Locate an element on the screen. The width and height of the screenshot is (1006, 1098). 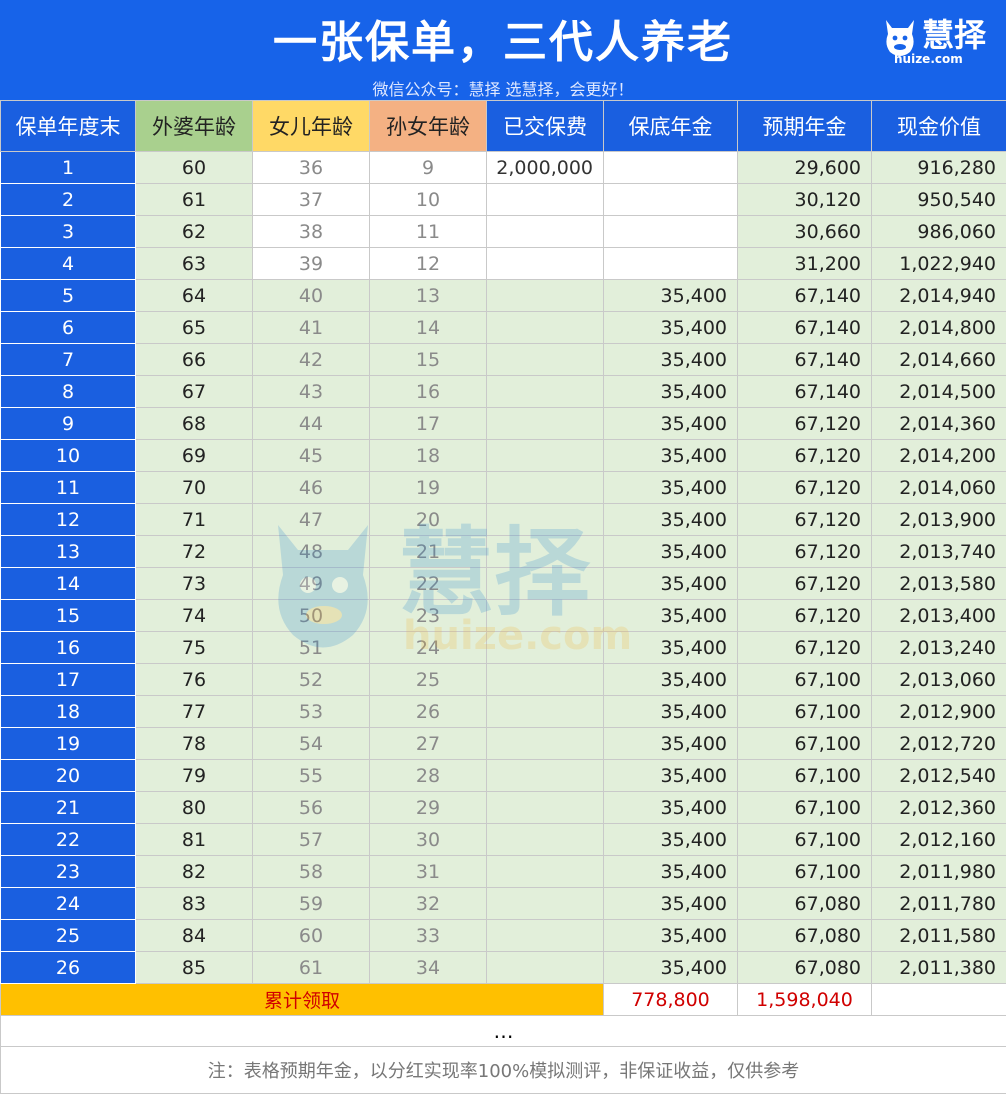
cell-cash-value: 2,013,900 is located at coordinates (938, 519).